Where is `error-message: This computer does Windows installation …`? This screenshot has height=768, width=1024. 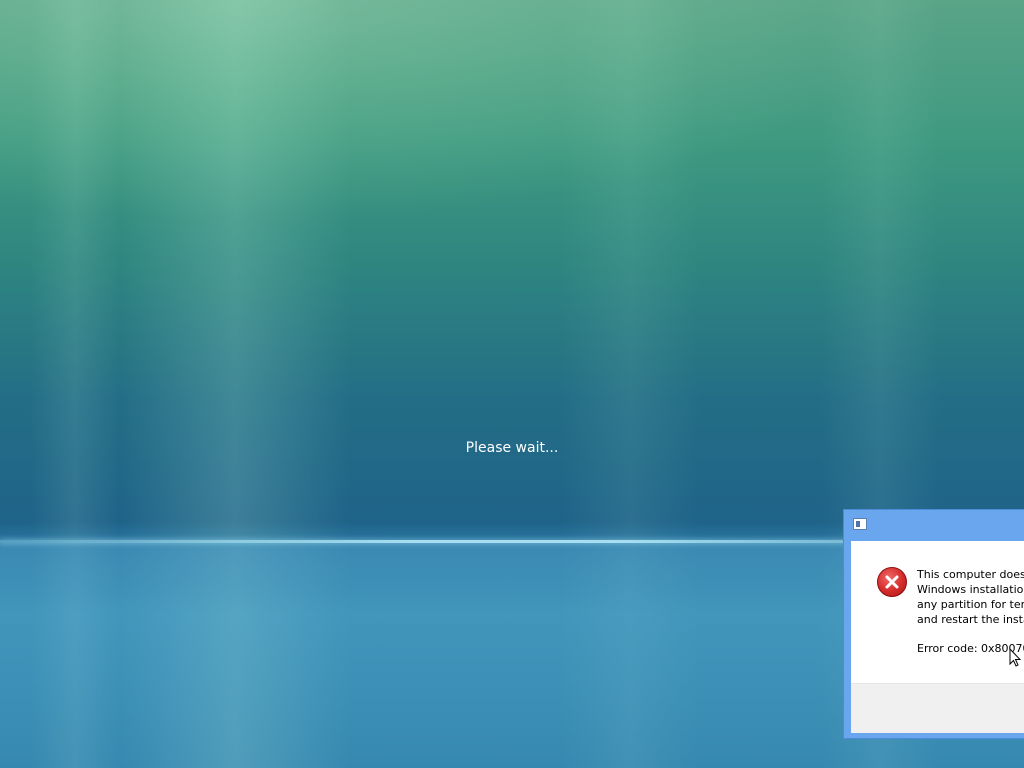 error-message: This computer does Windows installation … is located at coordinates (970, 597).